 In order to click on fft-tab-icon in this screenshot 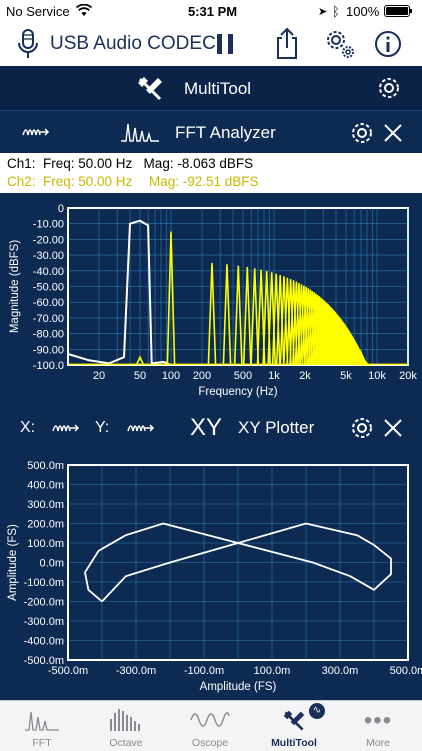, I will do `click(42, 721)`.